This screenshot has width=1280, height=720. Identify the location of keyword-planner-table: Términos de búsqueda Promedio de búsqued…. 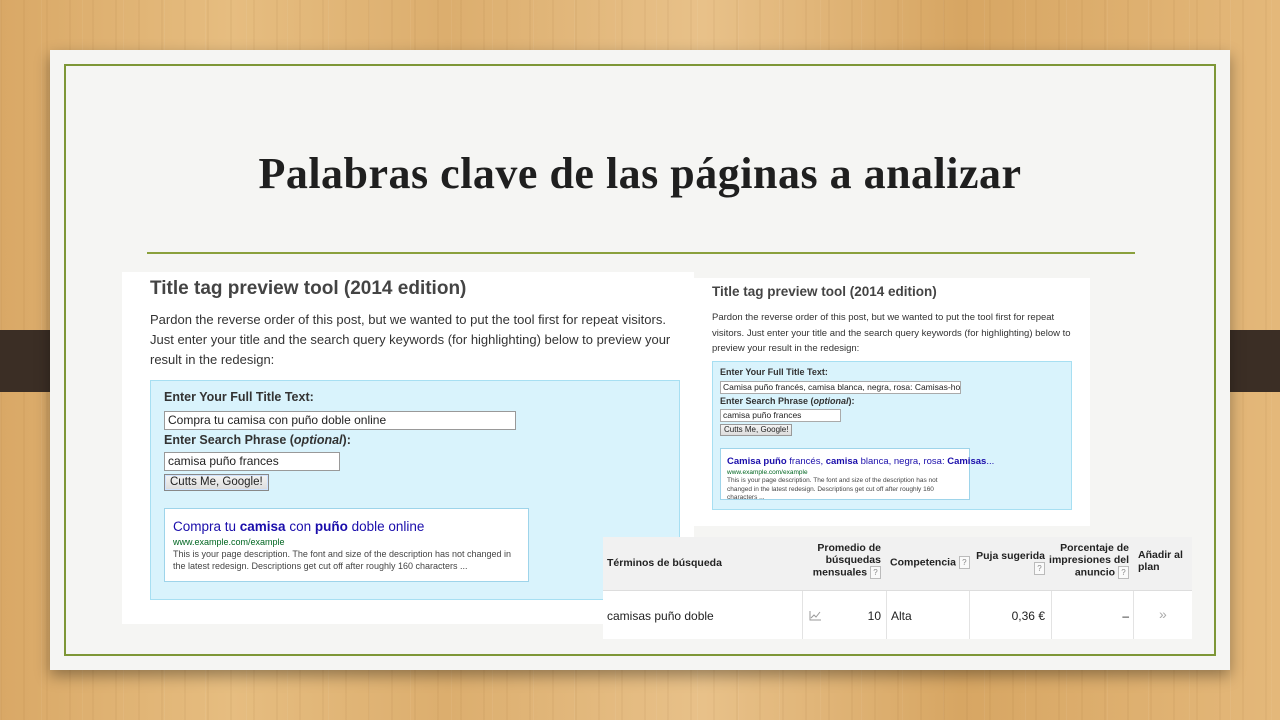
(897, 588).